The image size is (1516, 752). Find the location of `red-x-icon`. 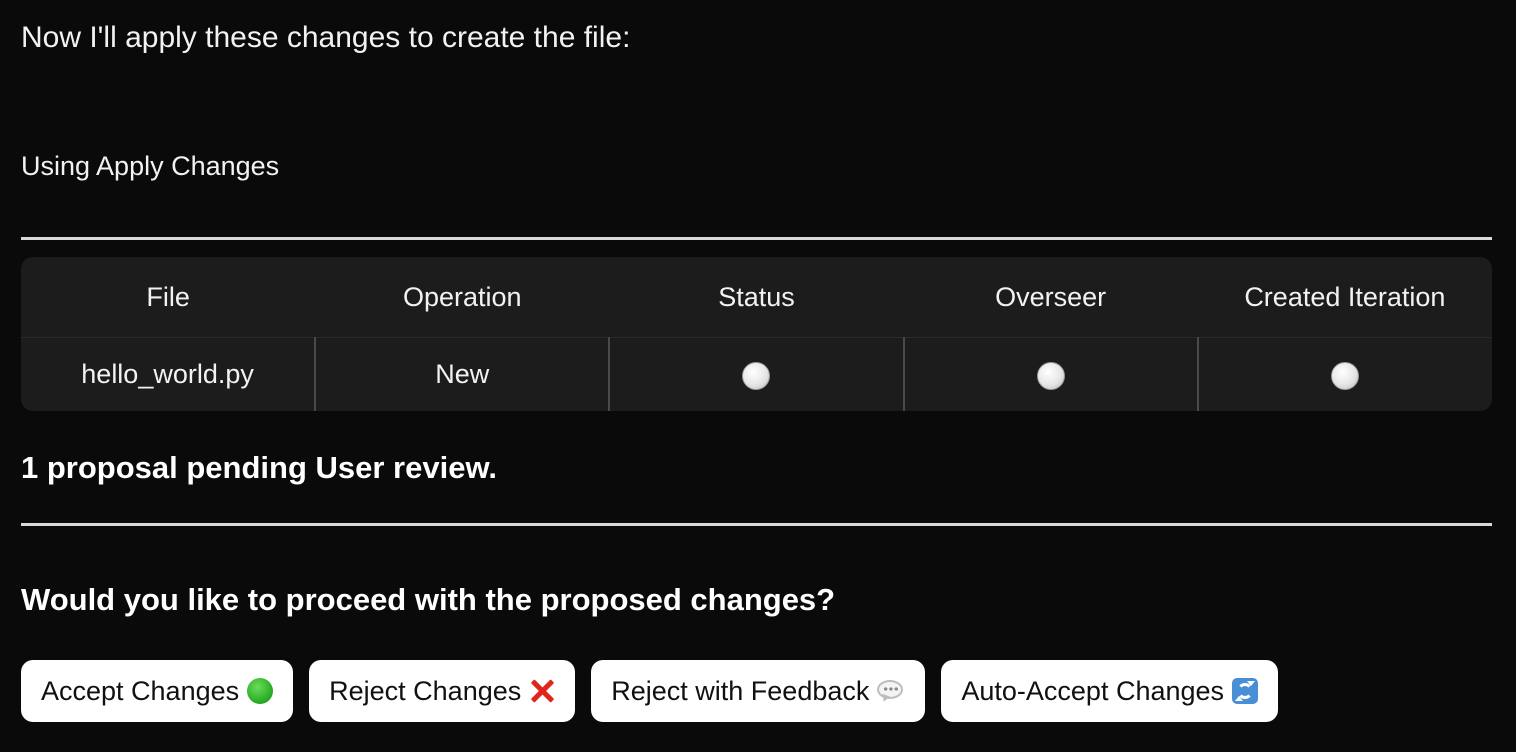

red-x-icon is located at coordinates (542, 691).